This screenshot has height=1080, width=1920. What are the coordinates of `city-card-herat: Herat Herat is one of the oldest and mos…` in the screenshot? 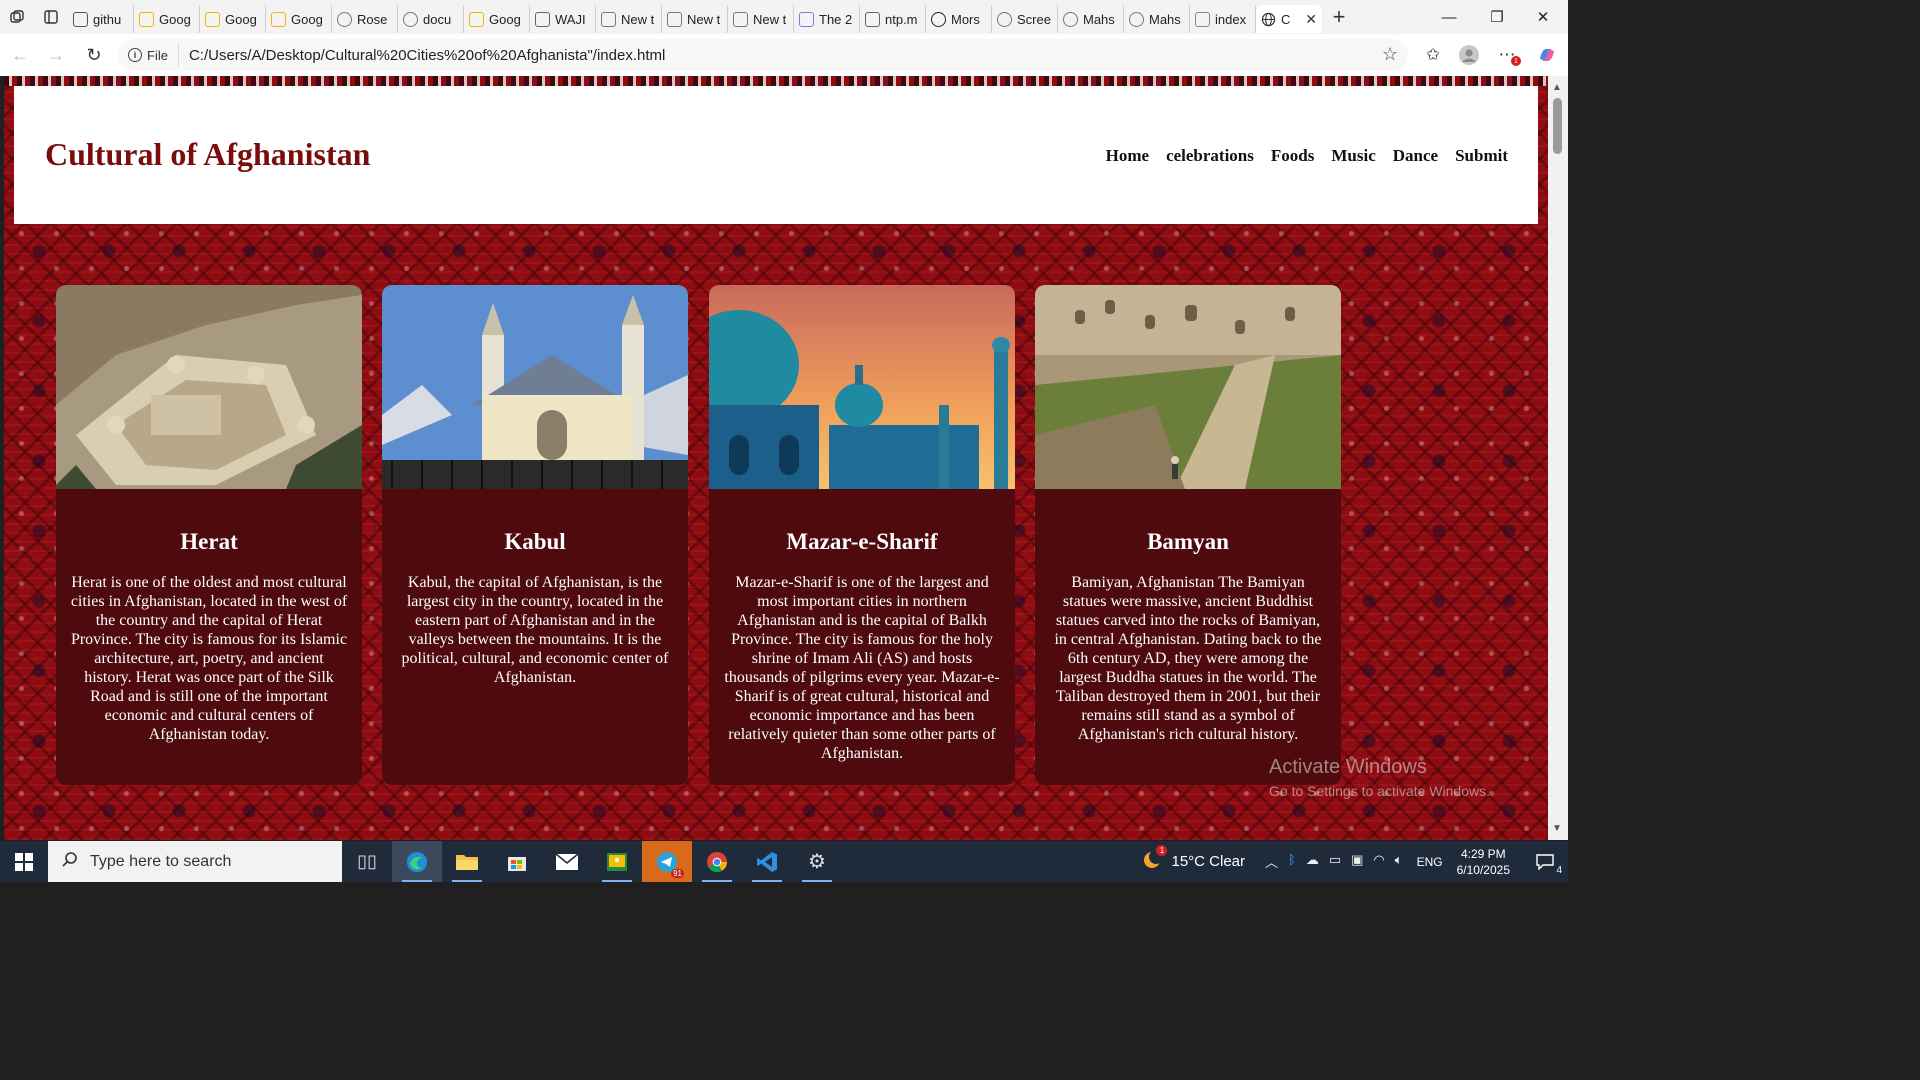 It's located at (209, 535).